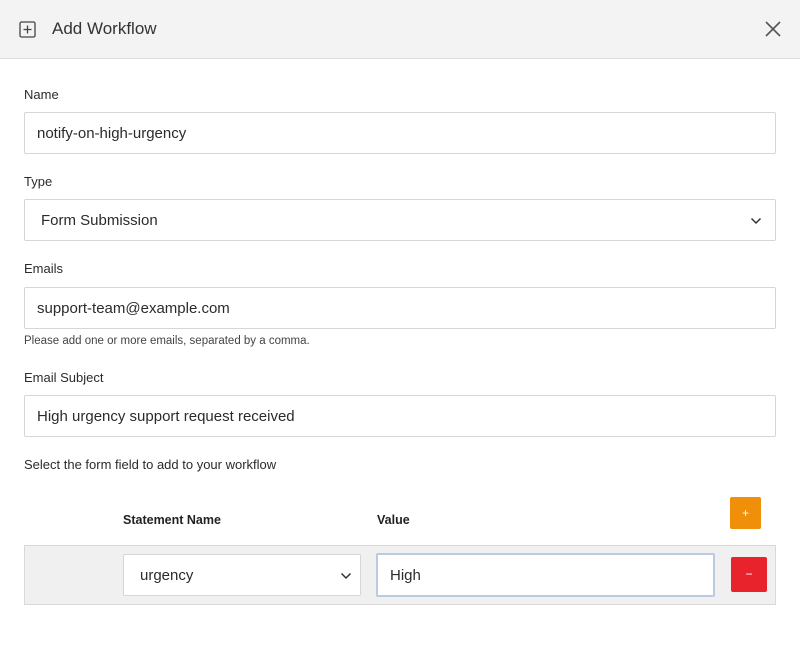 The width and height of the screenshot is (800, 650). I want to click on close-icon, so click(773, 29).